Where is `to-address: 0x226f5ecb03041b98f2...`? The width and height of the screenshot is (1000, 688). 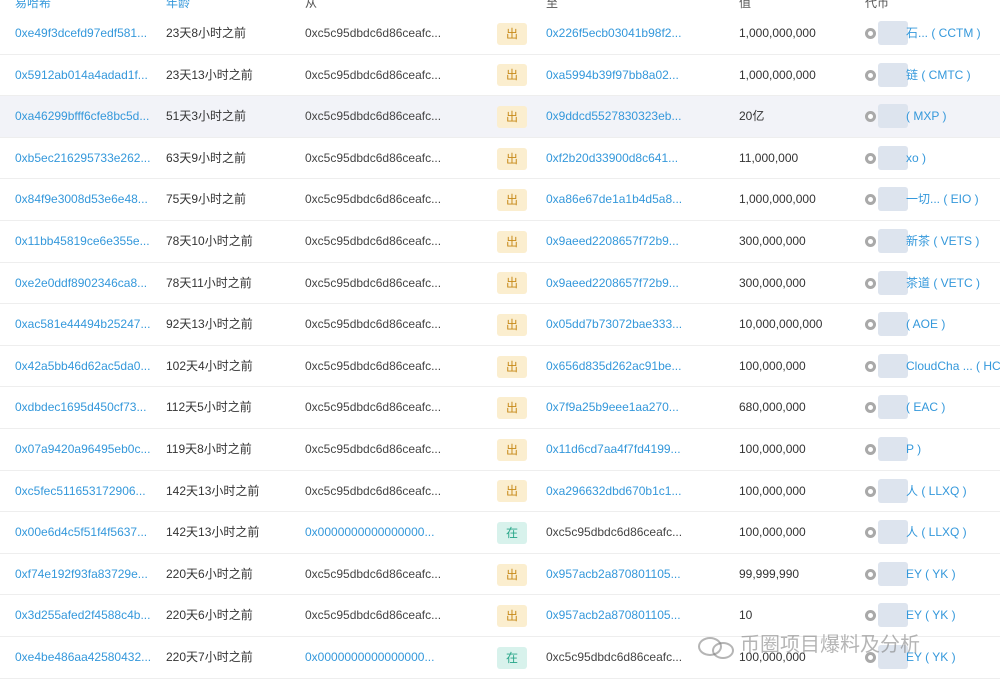 to-address: 0x226f5ecb03041b98f2... is located at coordinates (621, 34).